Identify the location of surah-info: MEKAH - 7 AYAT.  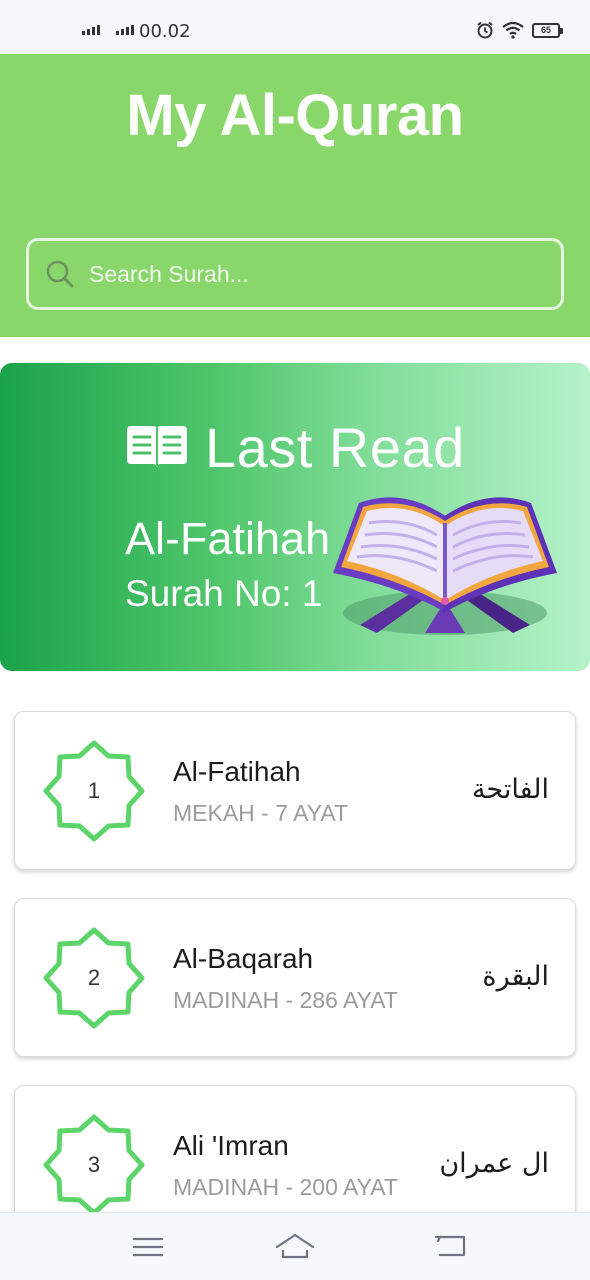
(261, 813).